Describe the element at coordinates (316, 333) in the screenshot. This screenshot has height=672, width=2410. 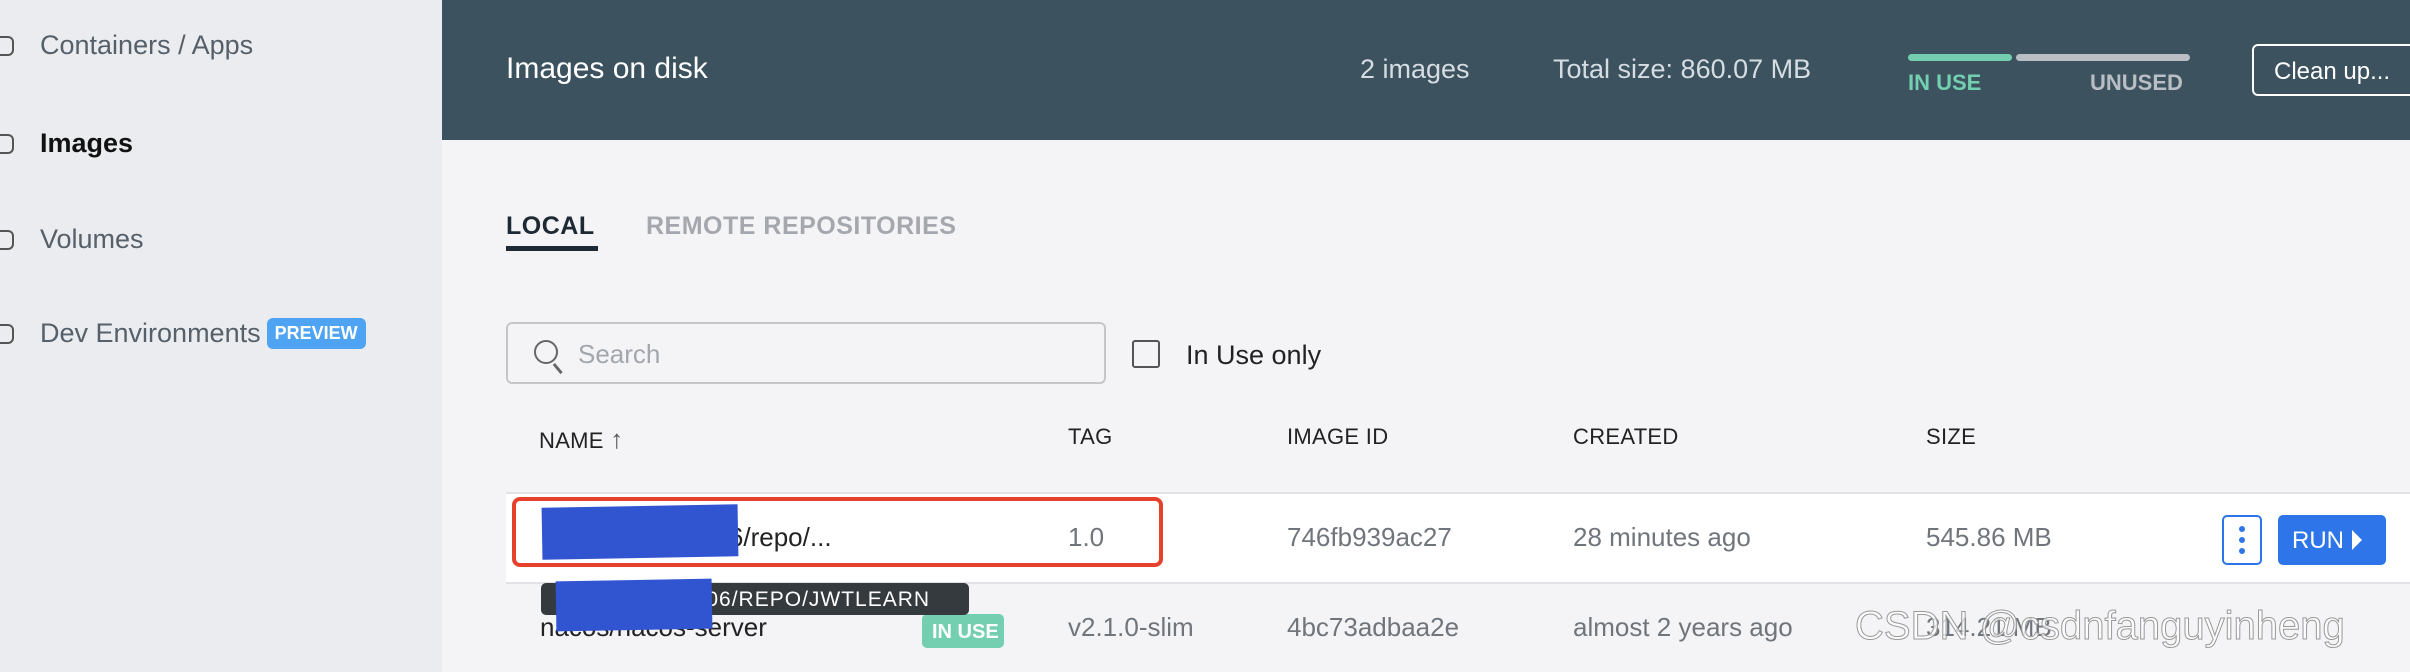
I see `preview-badge: PREVIEW` at that location.